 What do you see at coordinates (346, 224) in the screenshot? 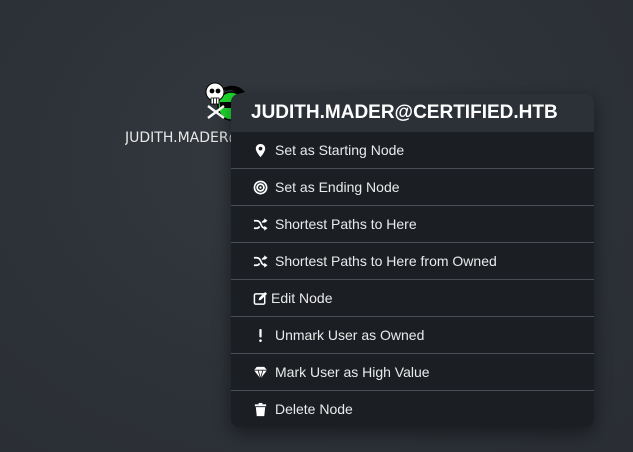
I see `menu-item-label: Shortest Paths to Here` at bounding box center [346, 224].